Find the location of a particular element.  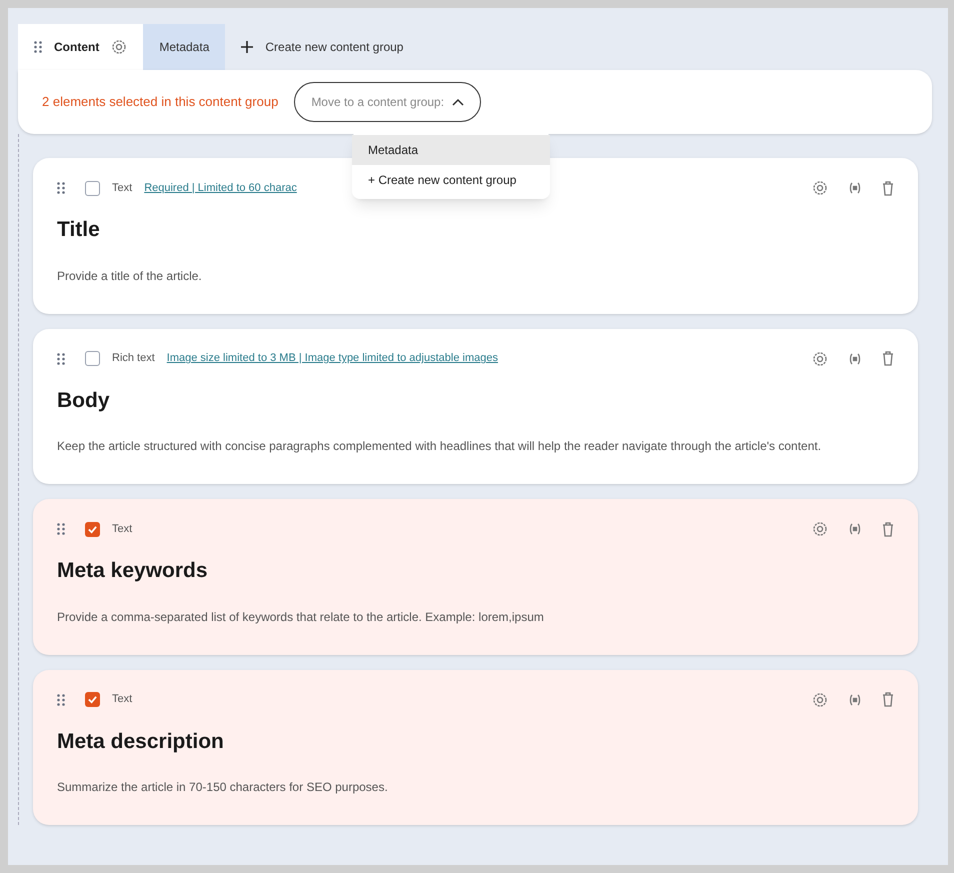

plus-icon is located at coordinates (247, 47).